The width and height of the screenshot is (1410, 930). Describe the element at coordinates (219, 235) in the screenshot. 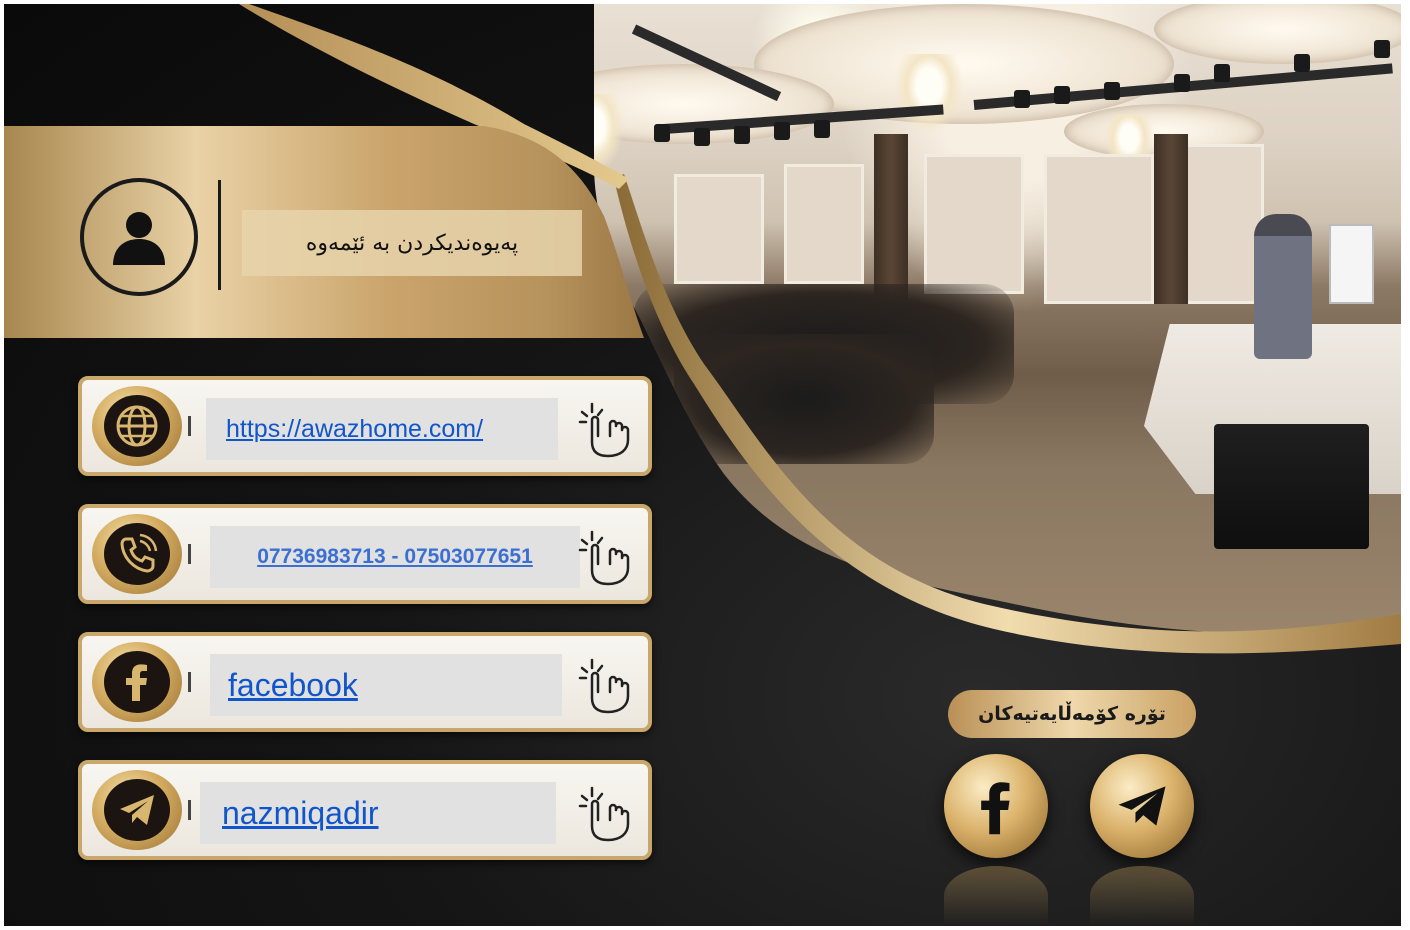

I see `header-divider` at that location.